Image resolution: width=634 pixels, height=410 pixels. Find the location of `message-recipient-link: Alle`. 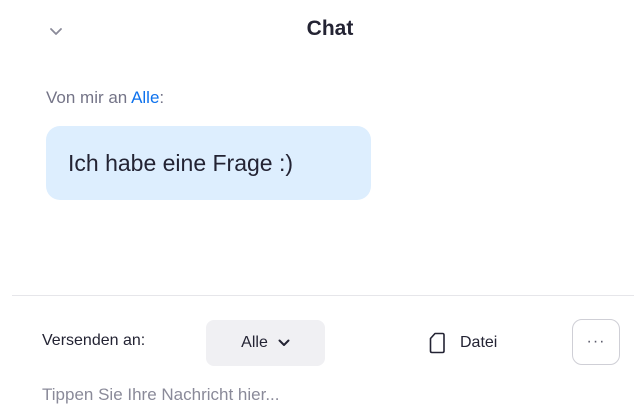

message-recipient-link: Alle is located at coordinates (145, 97).